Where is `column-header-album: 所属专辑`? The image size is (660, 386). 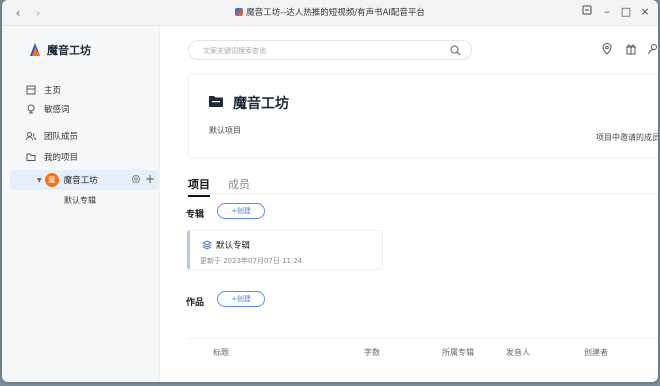
column-header-album: 所属专辑 is located at coordinates (458, 352).